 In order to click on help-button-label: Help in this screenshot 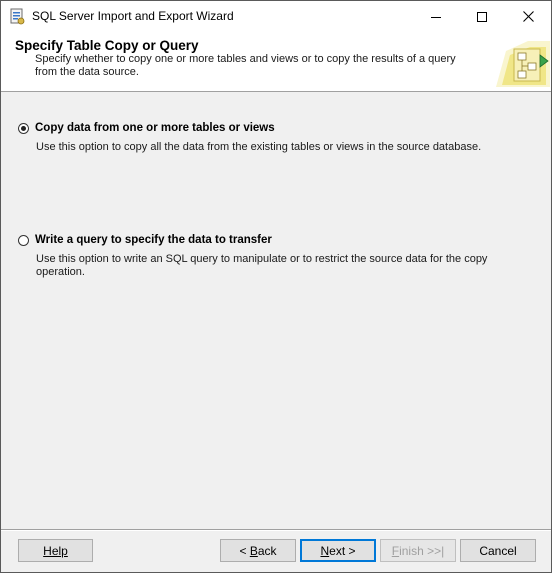, I will do `click(55, 550)`.